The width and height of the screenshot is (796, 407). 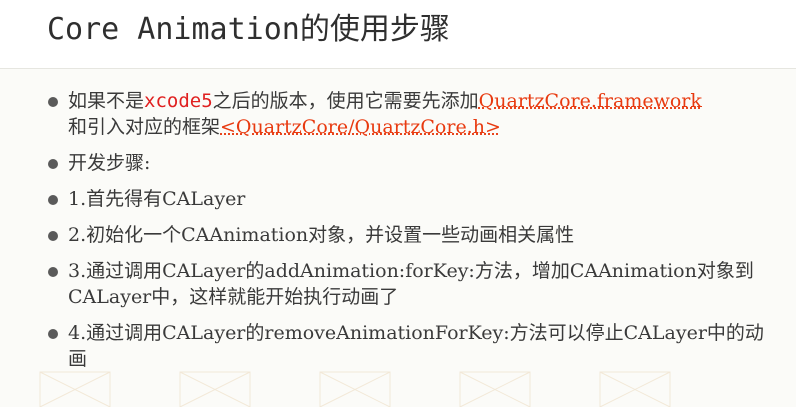 What do you see at coordinates (106, 101) in the screenshot?
I see `bullet-text: 如果不是` at bounding box center [106, 101].